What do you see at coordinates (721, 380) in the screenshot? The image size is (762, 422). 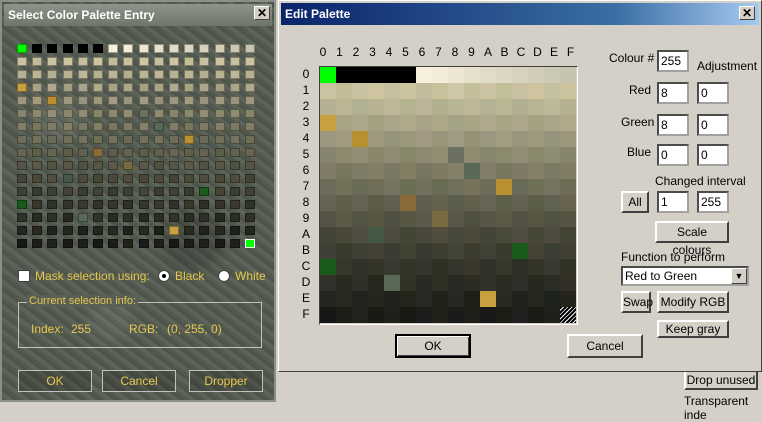 I see `drop-unused-button: Drop unused` at bounding box center [721, 380].